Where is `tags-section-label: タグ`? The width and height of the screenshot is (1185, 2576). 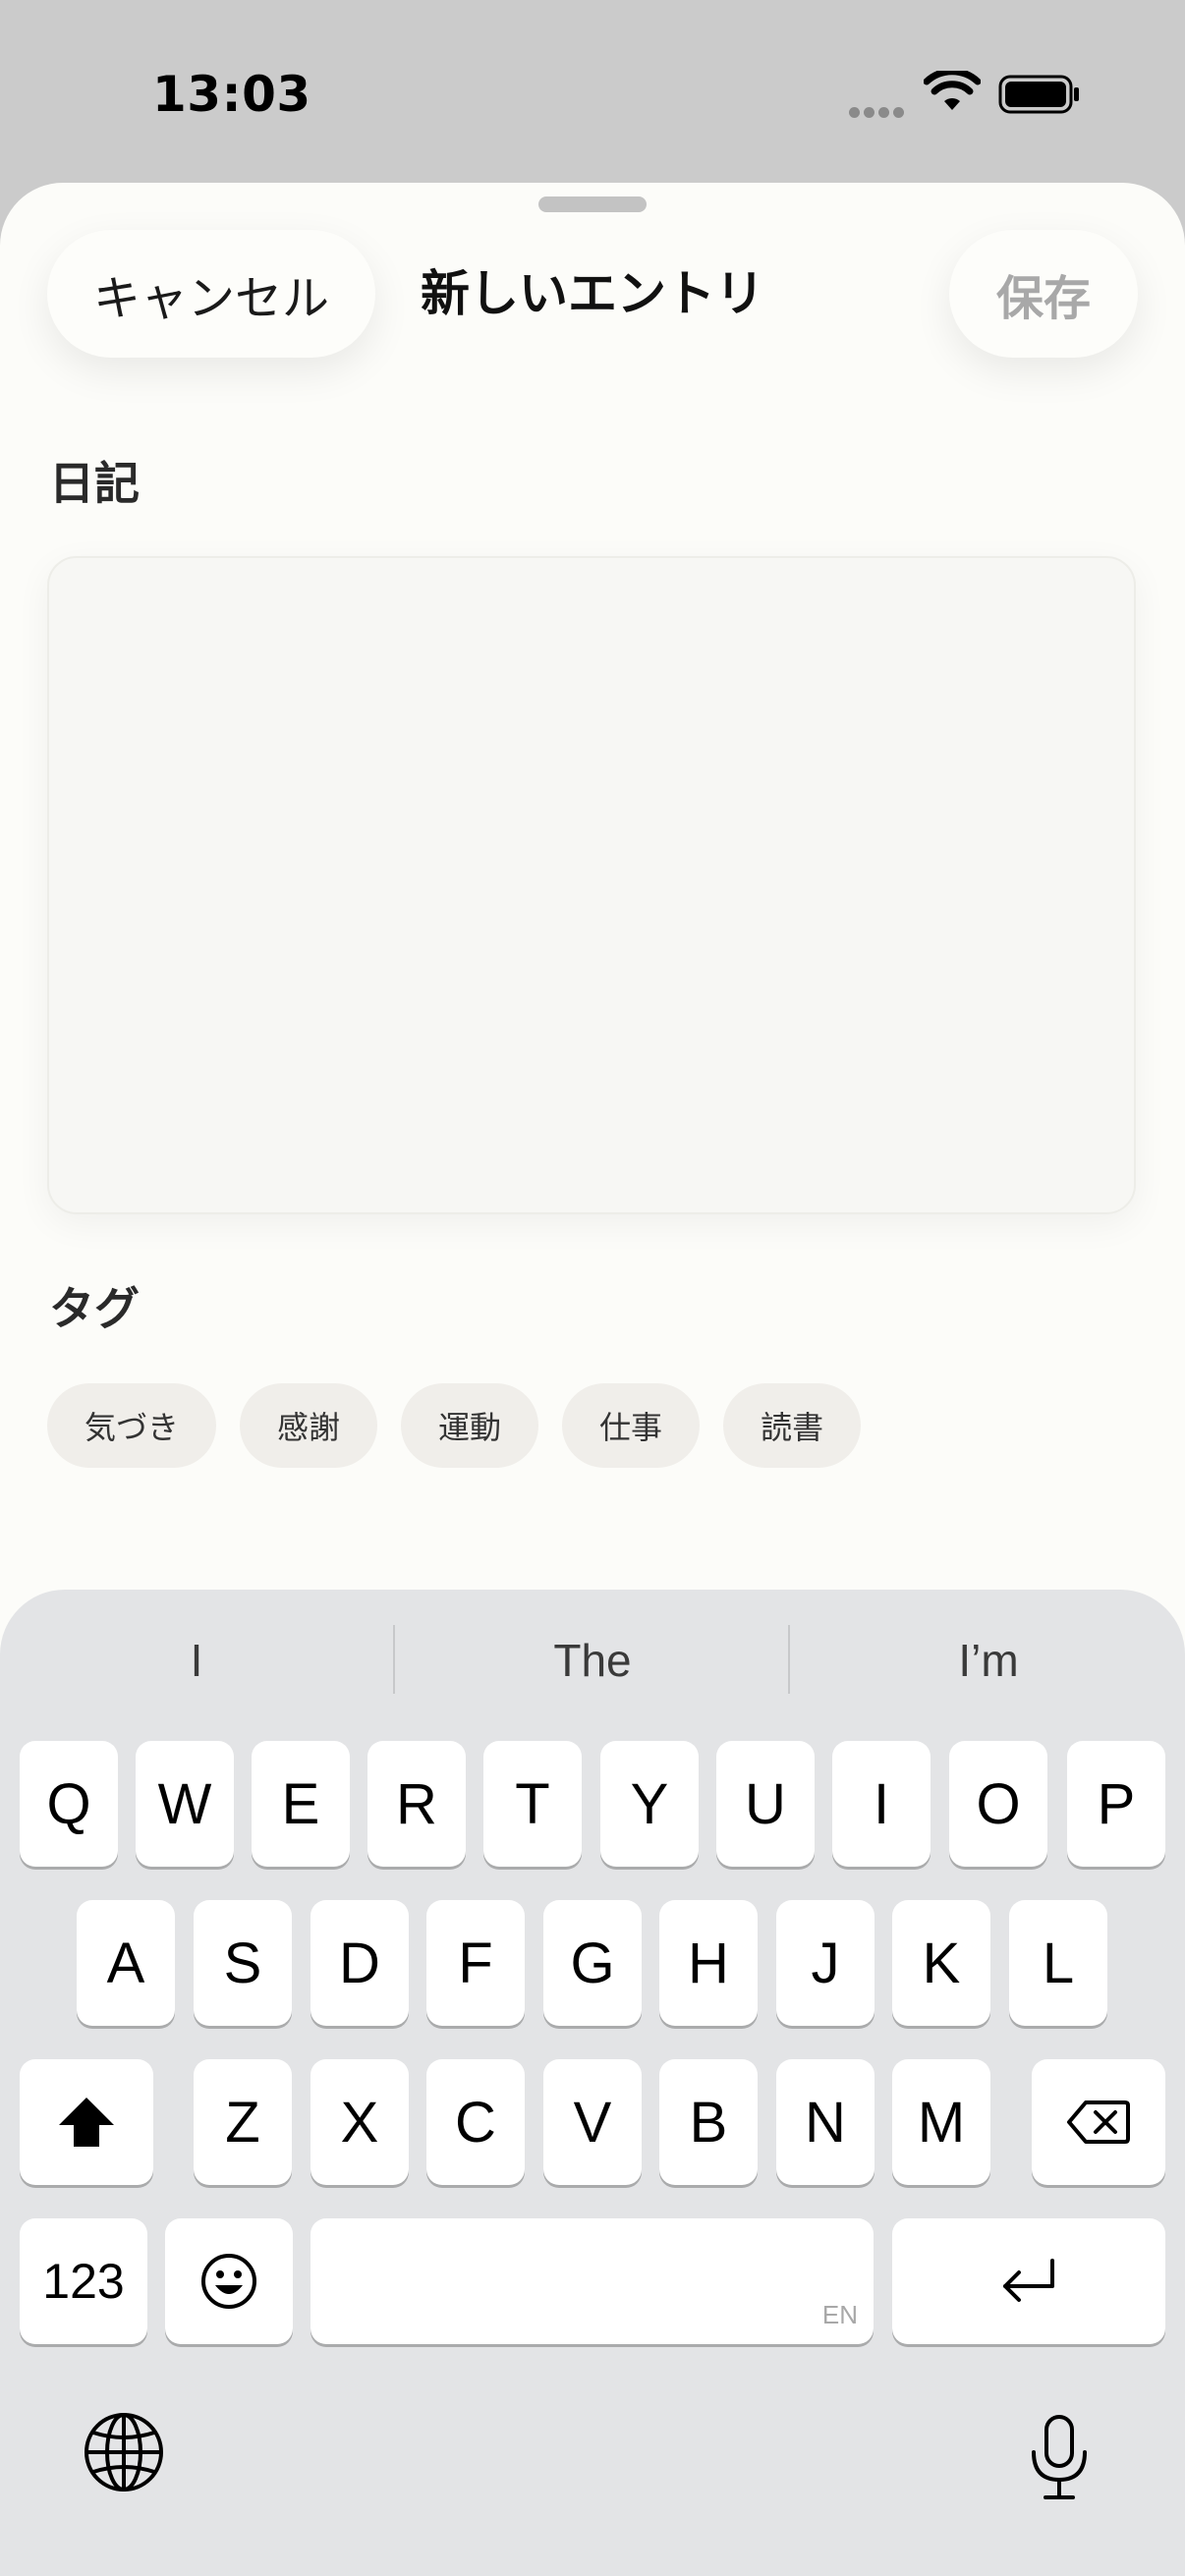
tags-section-label: タグ is located at coordinates (95, 1308).